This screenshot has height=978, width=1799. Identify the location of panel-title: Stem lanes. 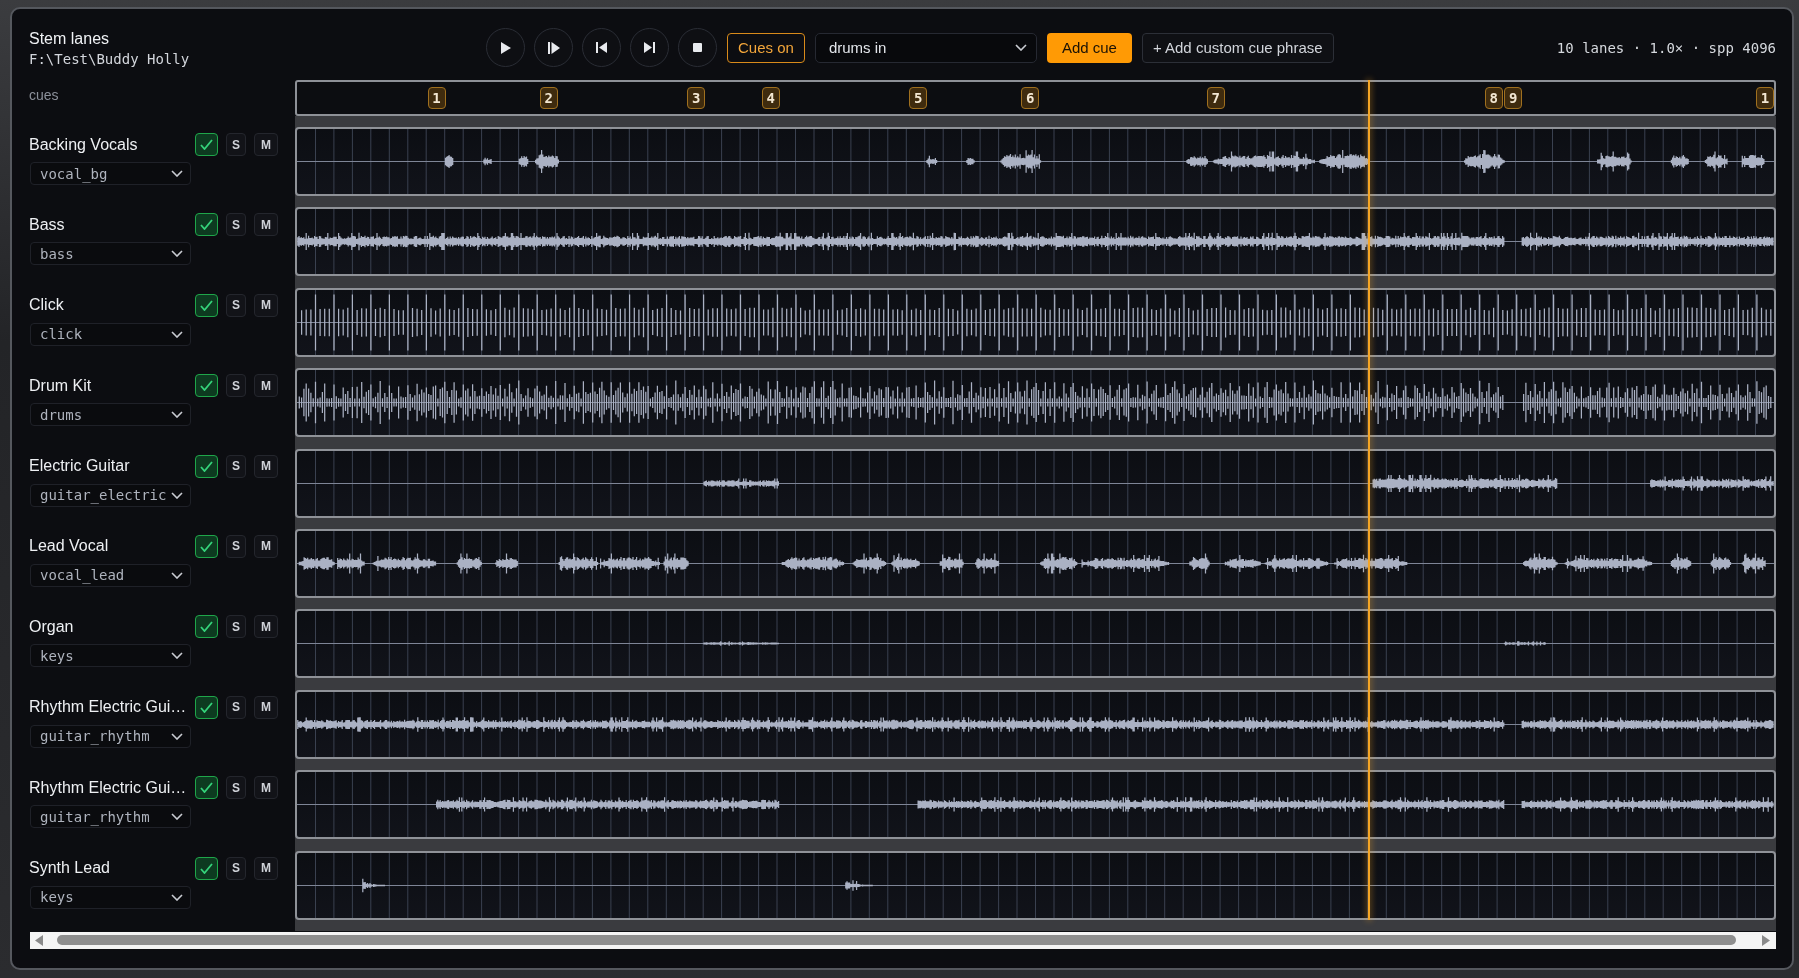
(69, 39).